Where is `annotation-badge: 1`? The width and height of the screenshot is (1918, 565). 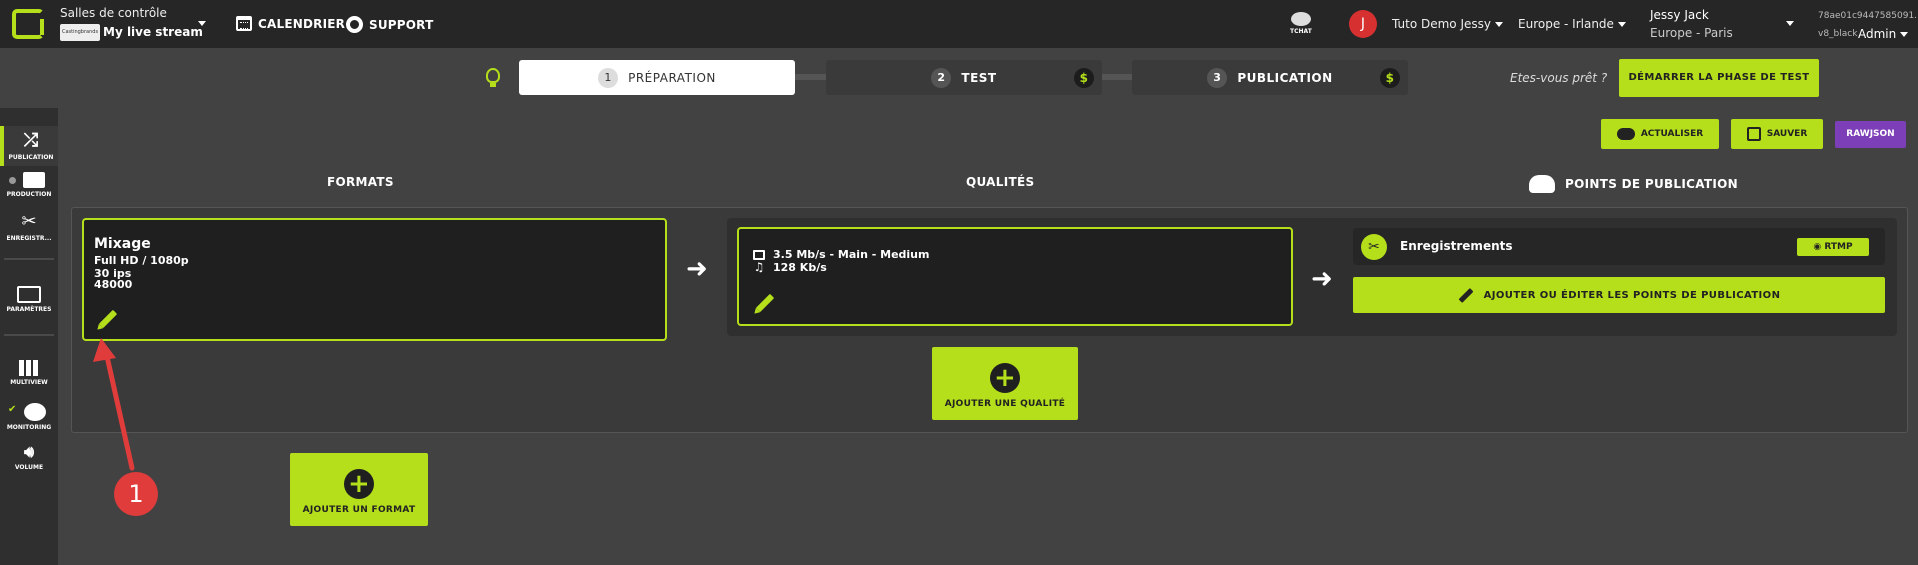 annotation-badge: 1 is located at coordinates (136, 494).